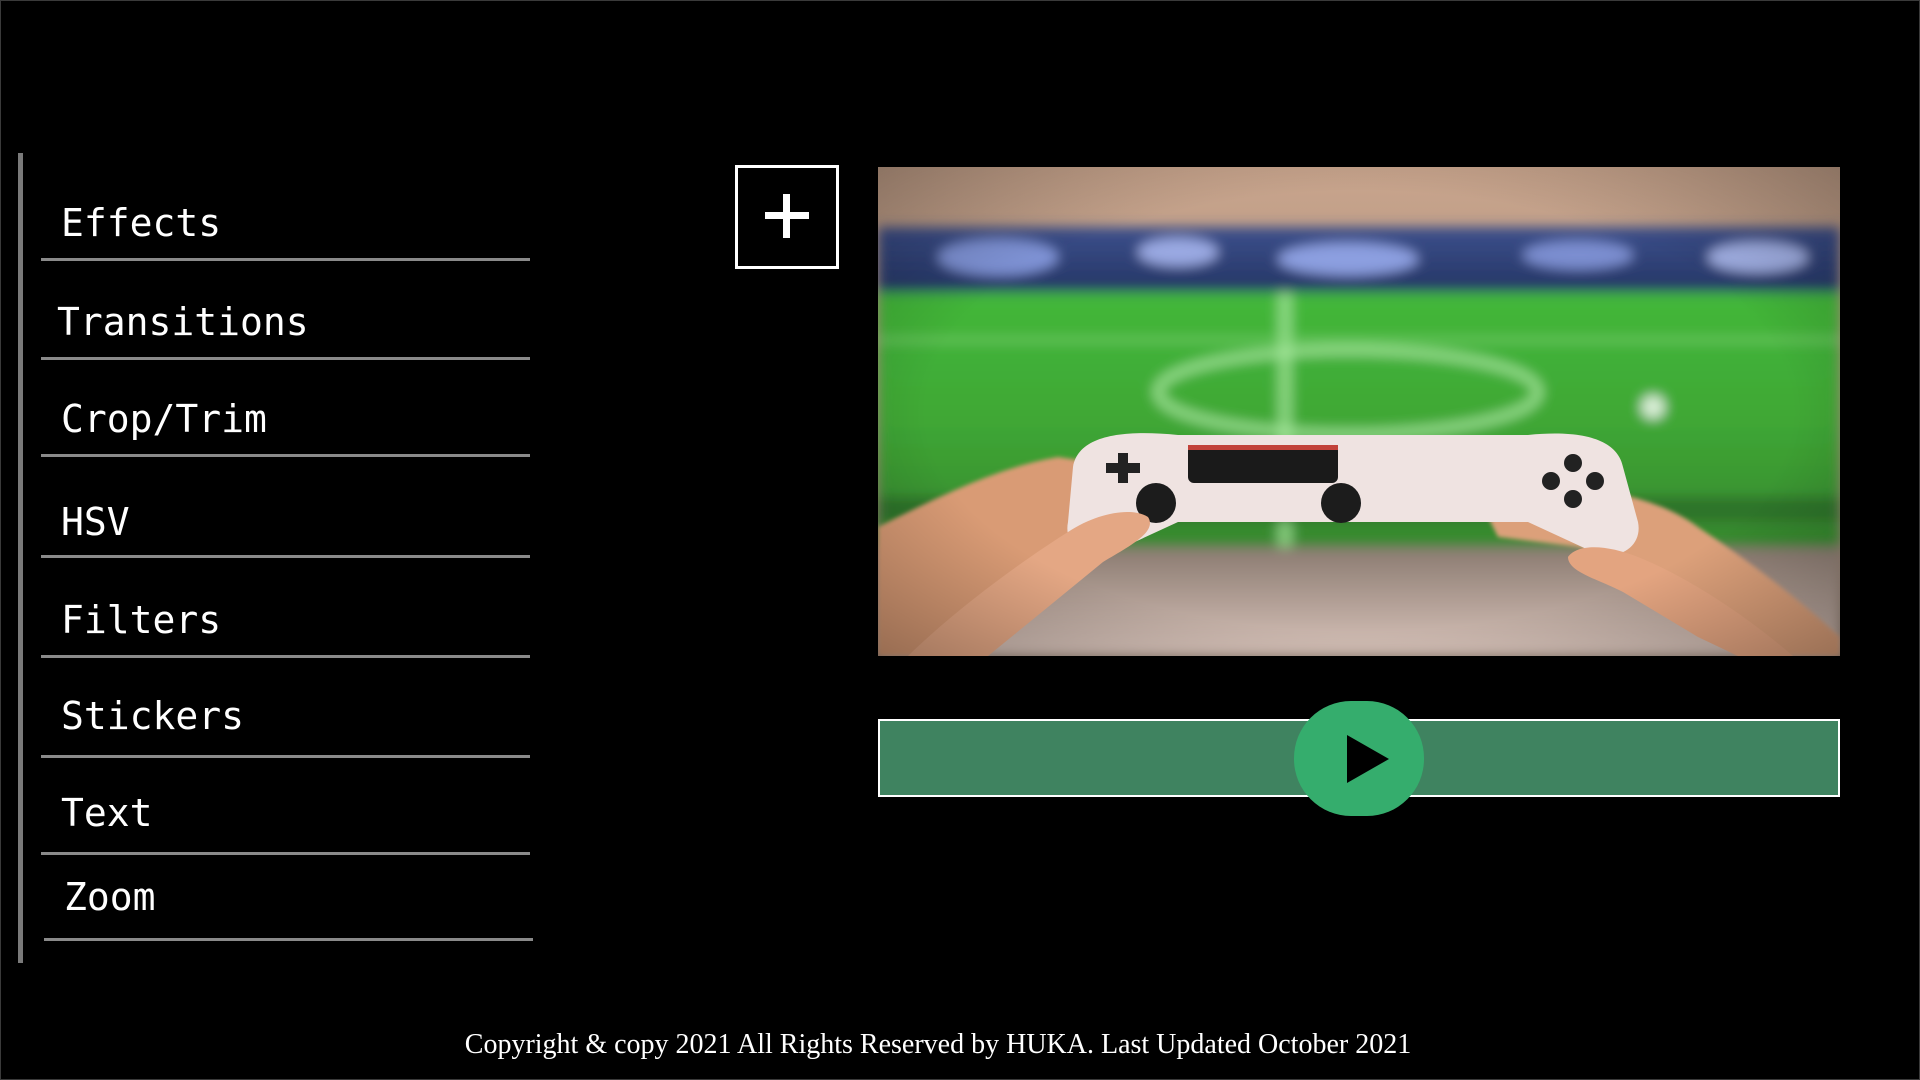 The image size is (1920, 1080). Describe the element at coordinates (285, 708) in the screenshot. I see `menu-item-stickers: Stickers` at that location.